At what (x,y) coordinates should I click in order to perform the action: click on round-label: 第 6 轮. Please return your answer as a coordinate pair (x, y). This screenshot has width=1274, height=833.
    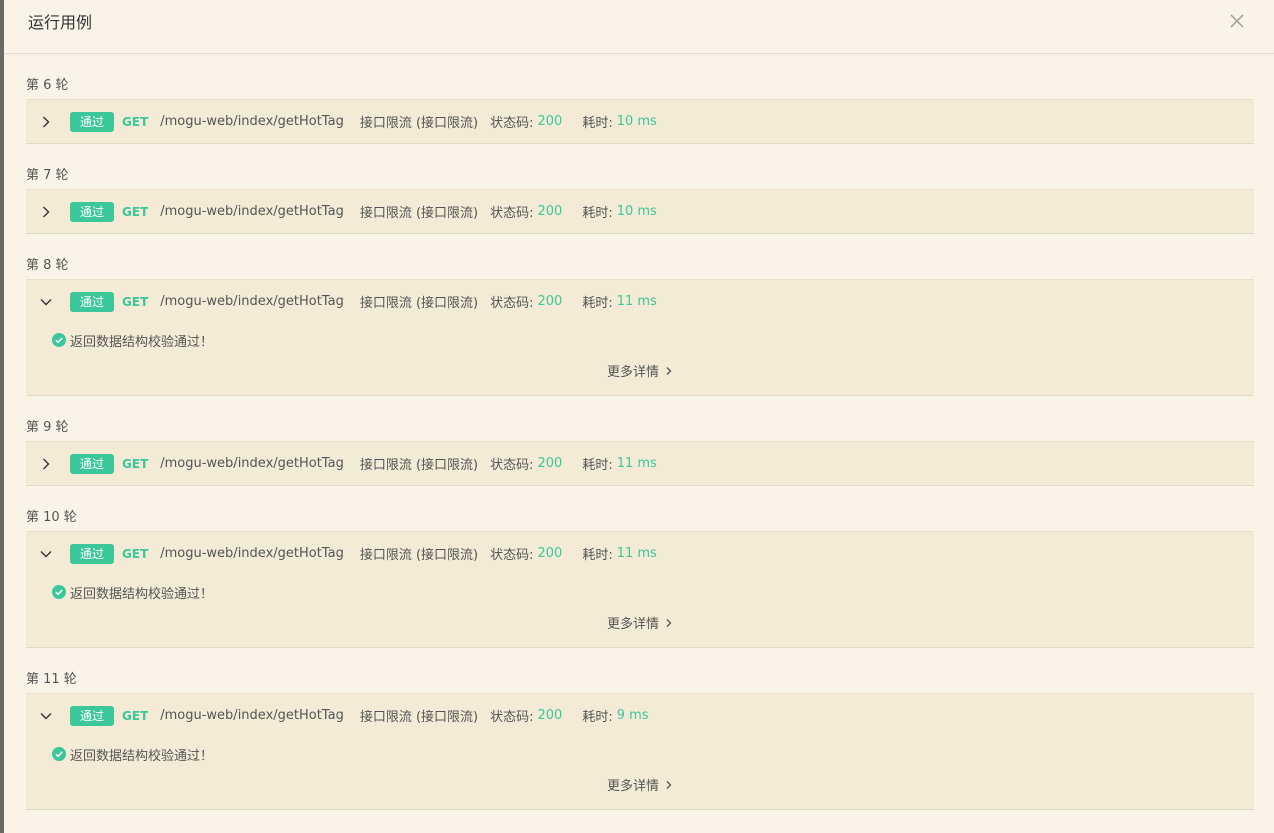
    Looking at the image, I should click on (47, 85).